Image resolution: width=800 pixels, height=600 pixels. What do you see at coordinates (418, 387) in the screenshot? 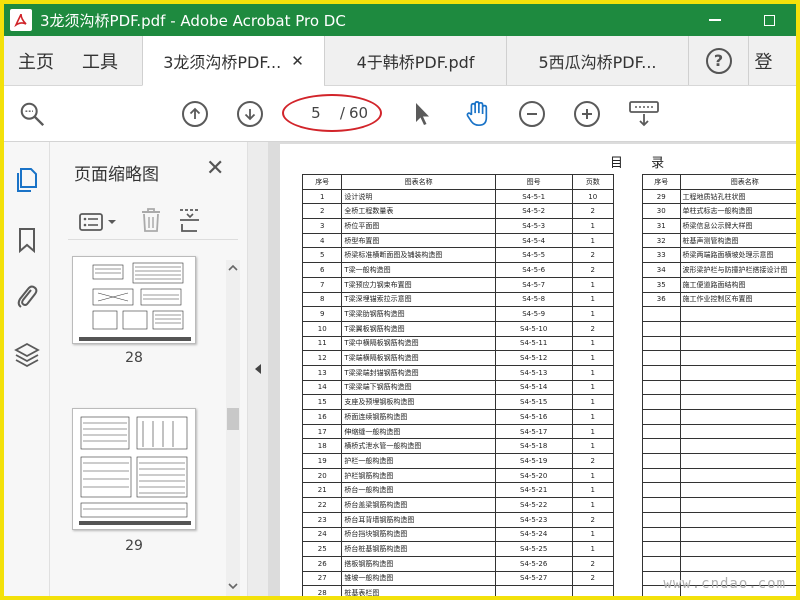
I see `table-cell: T梁梁端下钢筋构造图` at bounding box center [418, 387].